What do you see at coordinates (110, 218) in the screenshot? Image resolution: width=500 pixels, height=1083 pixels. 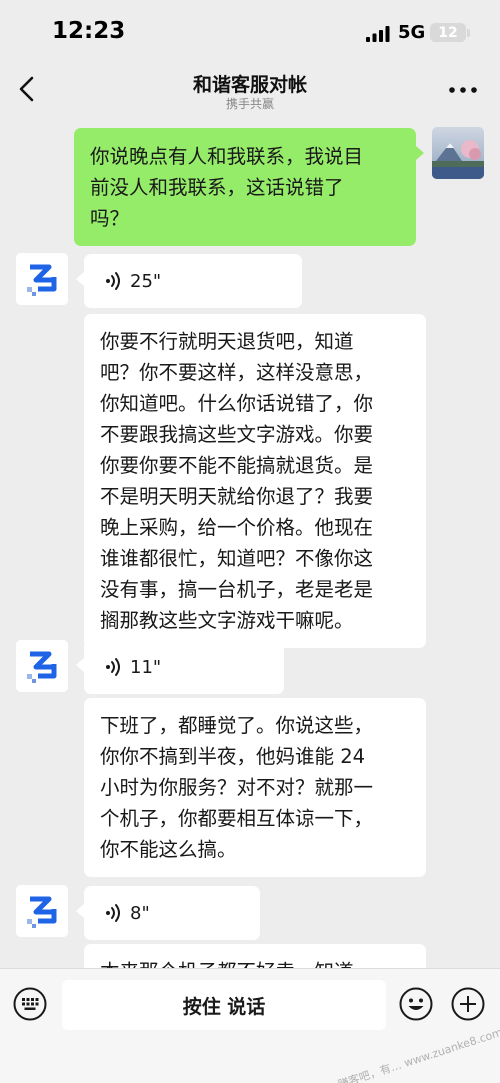 I see `message-line: 吗？` at bounding box center [110, 218].